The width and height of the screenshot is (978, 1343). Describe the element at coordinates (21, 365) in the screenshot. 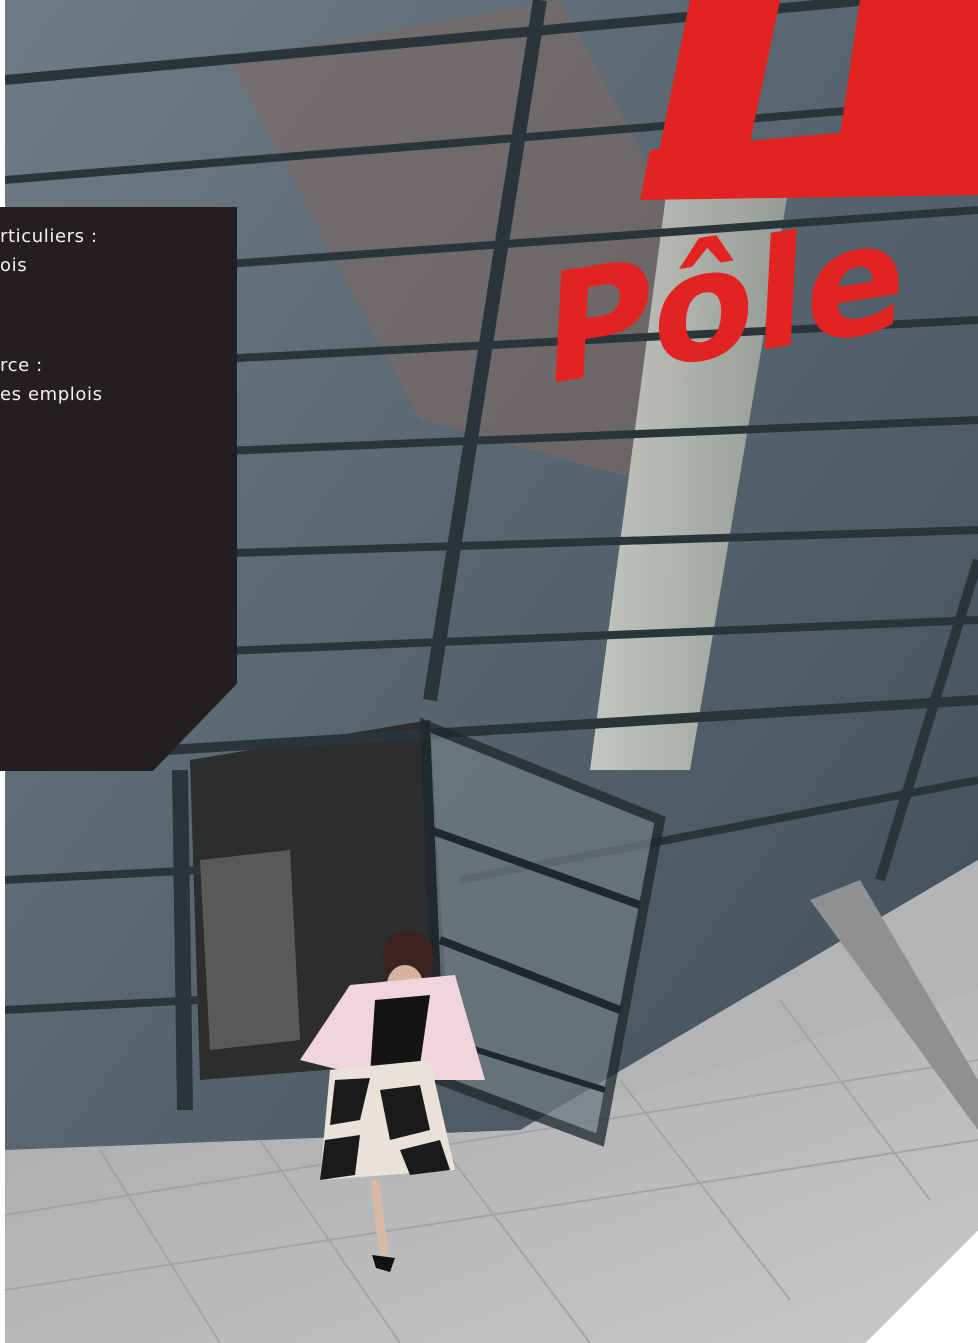

I see `panel-line-3: rce :` at that location.